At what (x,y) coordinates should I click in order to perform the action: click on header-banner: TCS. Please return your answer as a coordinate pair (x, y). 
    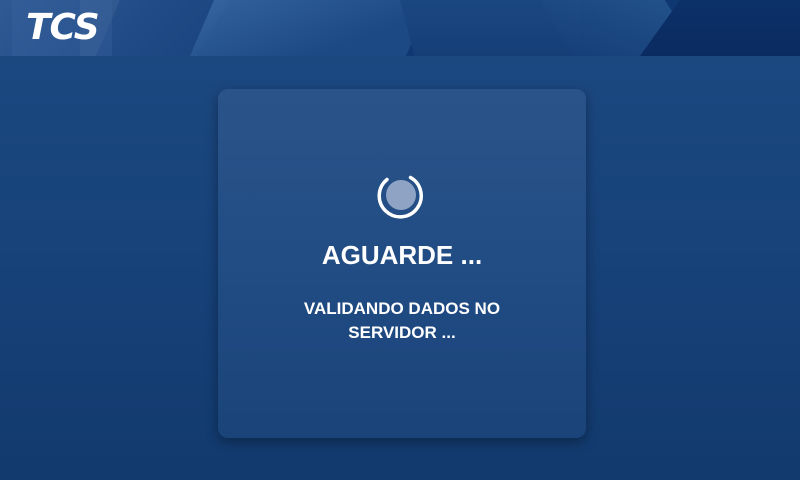
    Looking at the image, I should click on (400, 28).